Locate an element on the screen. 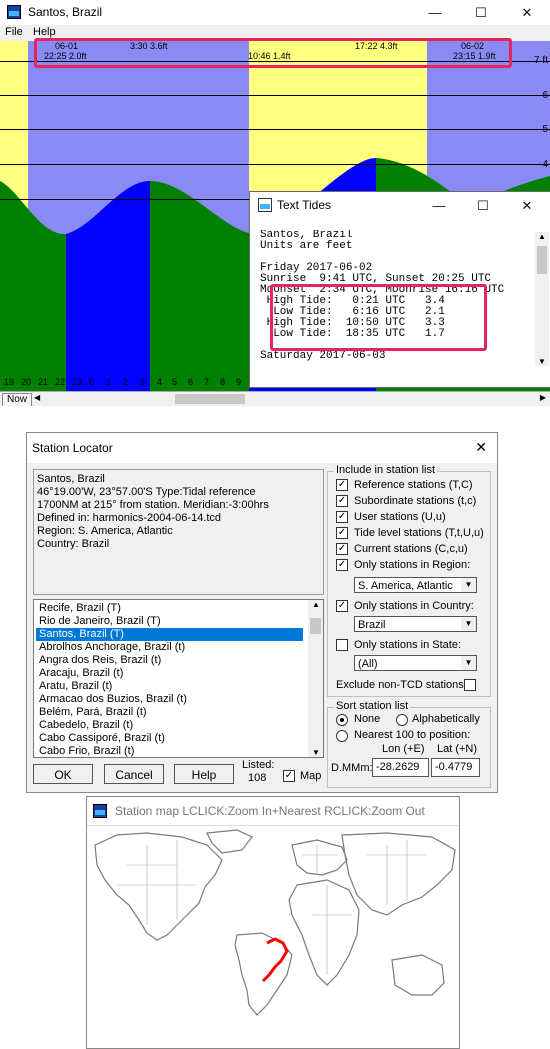 This screenshot has width=550, height=1049. state-checkbox is located at coordinates (342, 645).